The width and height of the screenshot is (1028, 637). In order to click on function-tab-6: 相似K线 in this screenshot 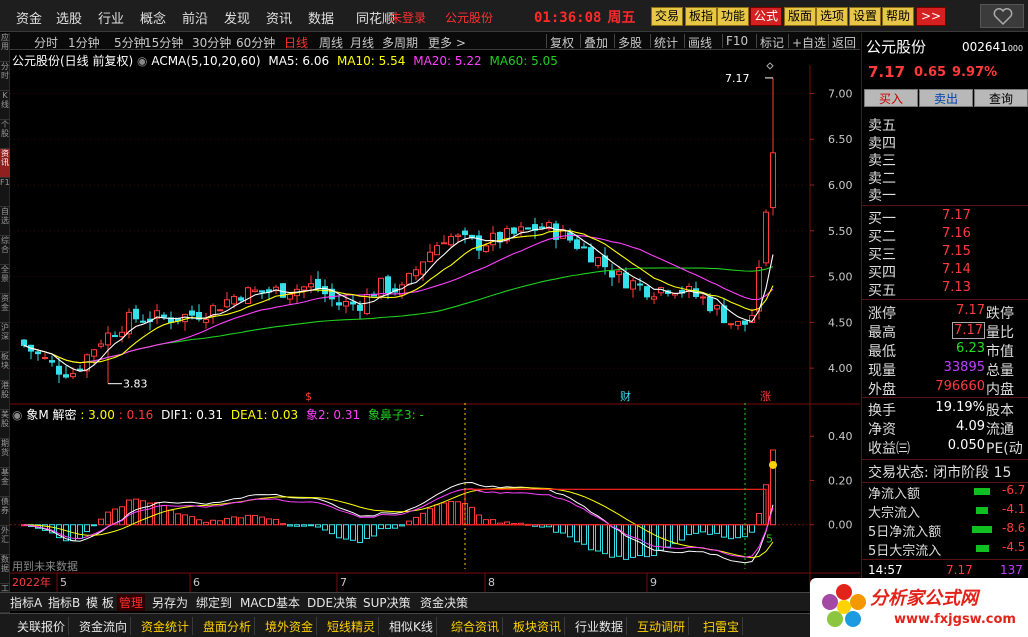, I will do `click(411, 626)`.